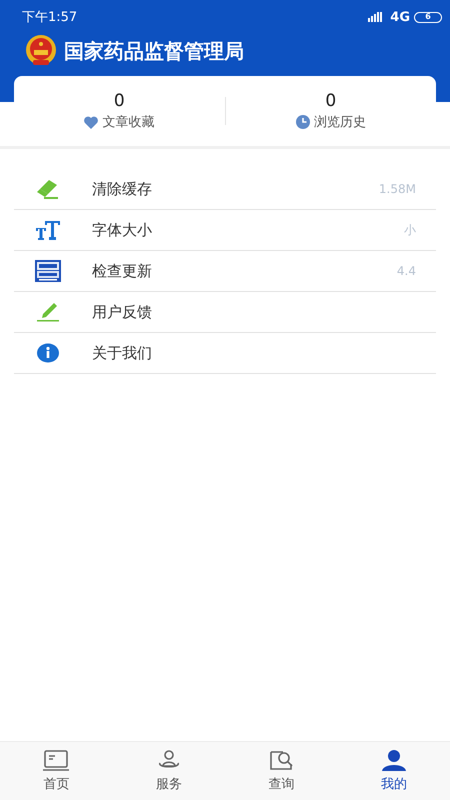  I want to click on pencil-icon, so click(48, 312).